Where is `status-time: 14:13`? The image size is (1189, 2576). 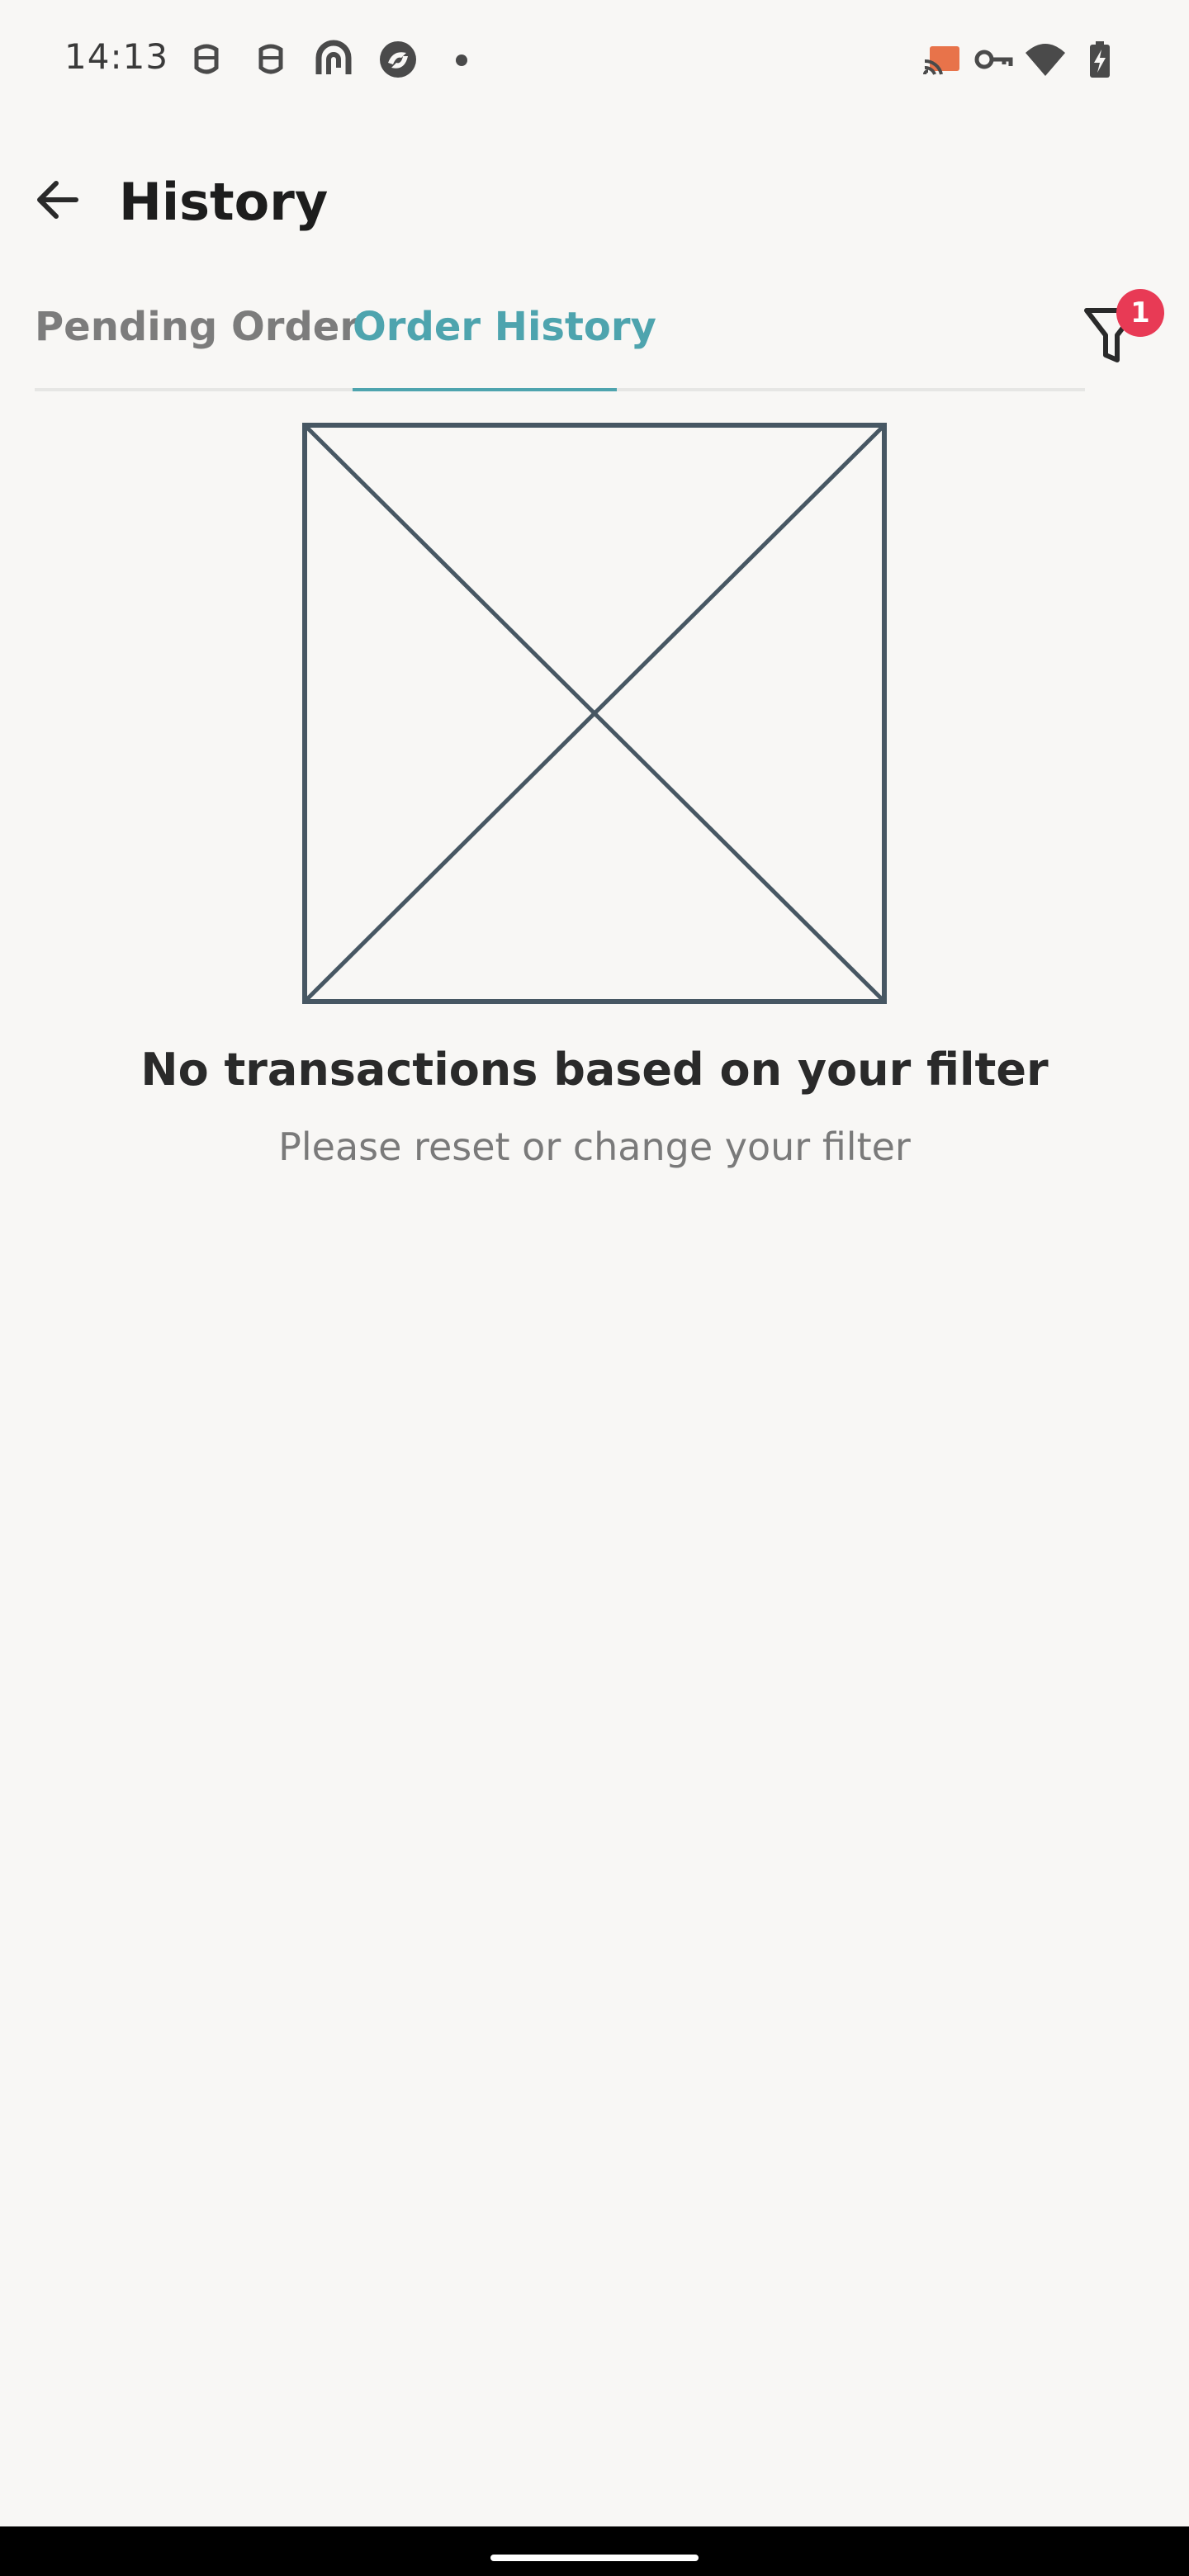
status-time: 14:13 is located at coordinates (116, 56).